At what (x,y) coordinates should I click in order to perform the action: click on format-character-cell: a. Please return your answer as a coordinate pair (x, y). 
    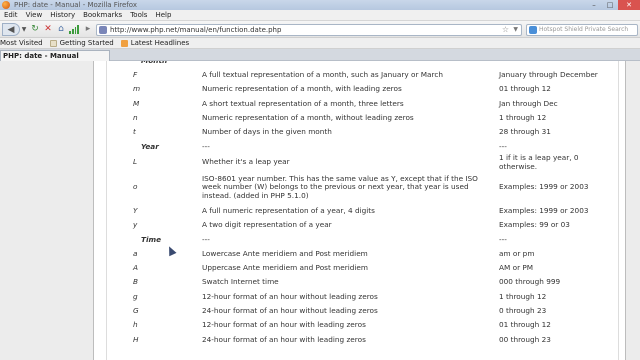
    Looking at the image, I should click on (135, 253).